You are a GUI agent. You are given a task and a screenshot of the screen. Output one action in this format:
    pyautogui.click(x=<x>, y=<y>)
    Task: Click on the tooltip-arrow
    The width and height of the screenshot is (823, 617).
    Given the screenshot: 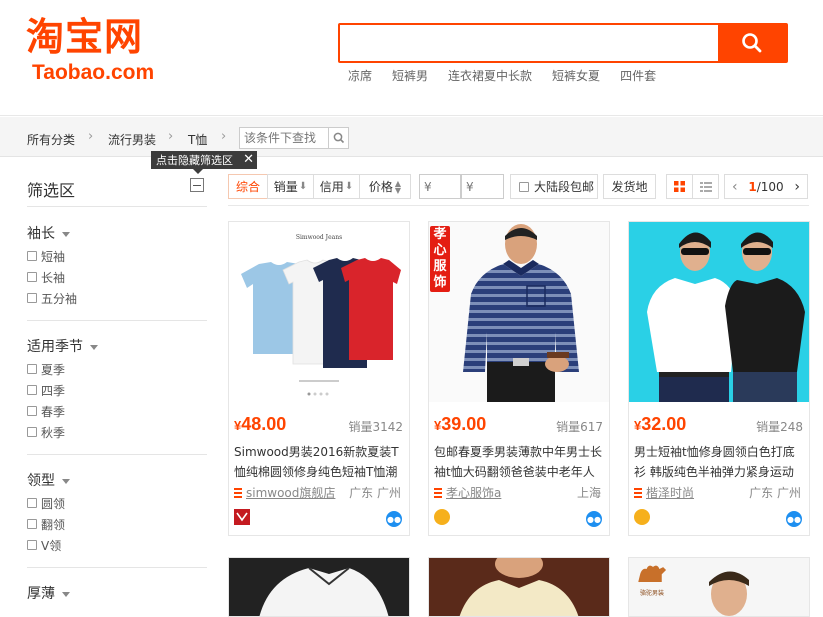 What is the action you would take?
    pyautogui.click(x=198, y=171)
    